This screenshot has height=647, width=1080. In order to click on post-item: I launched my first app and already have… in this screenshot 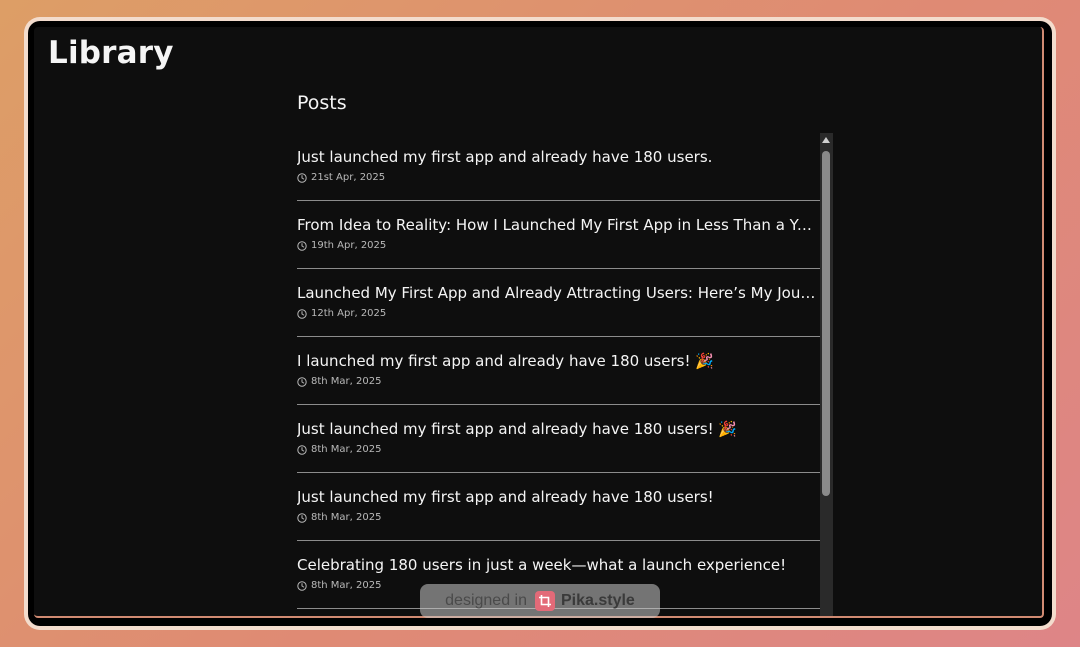, I will do `click(558, 371)`.